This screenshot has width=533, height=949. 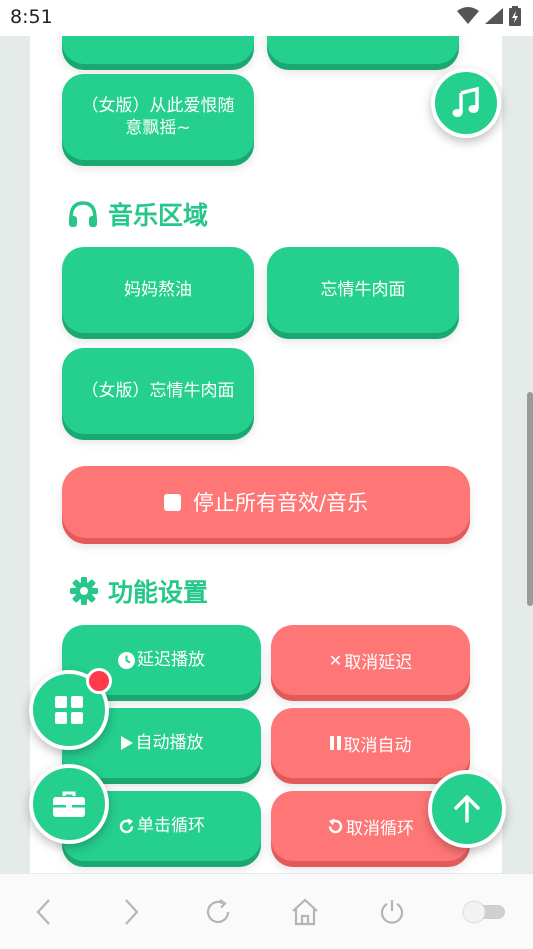 What do you see at coordinates (266, 18) in the screenshot?
I see `status-bar: 8:51` at bounding box center [266, 18].